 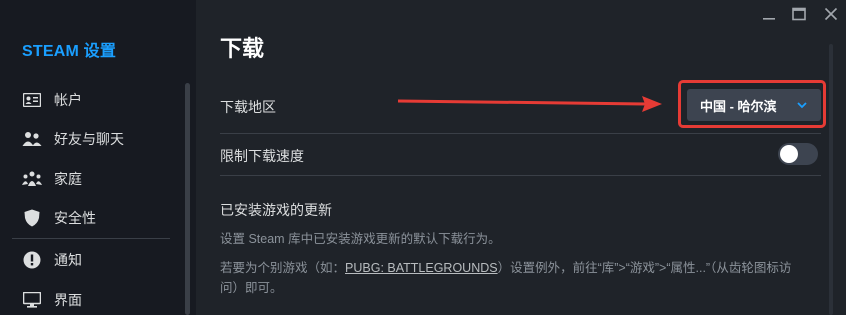 What do you see at coordinates (91, 298) in the screenshot?
I see `sidebar-item-interface: 界面` at bounding box center [91, 298].